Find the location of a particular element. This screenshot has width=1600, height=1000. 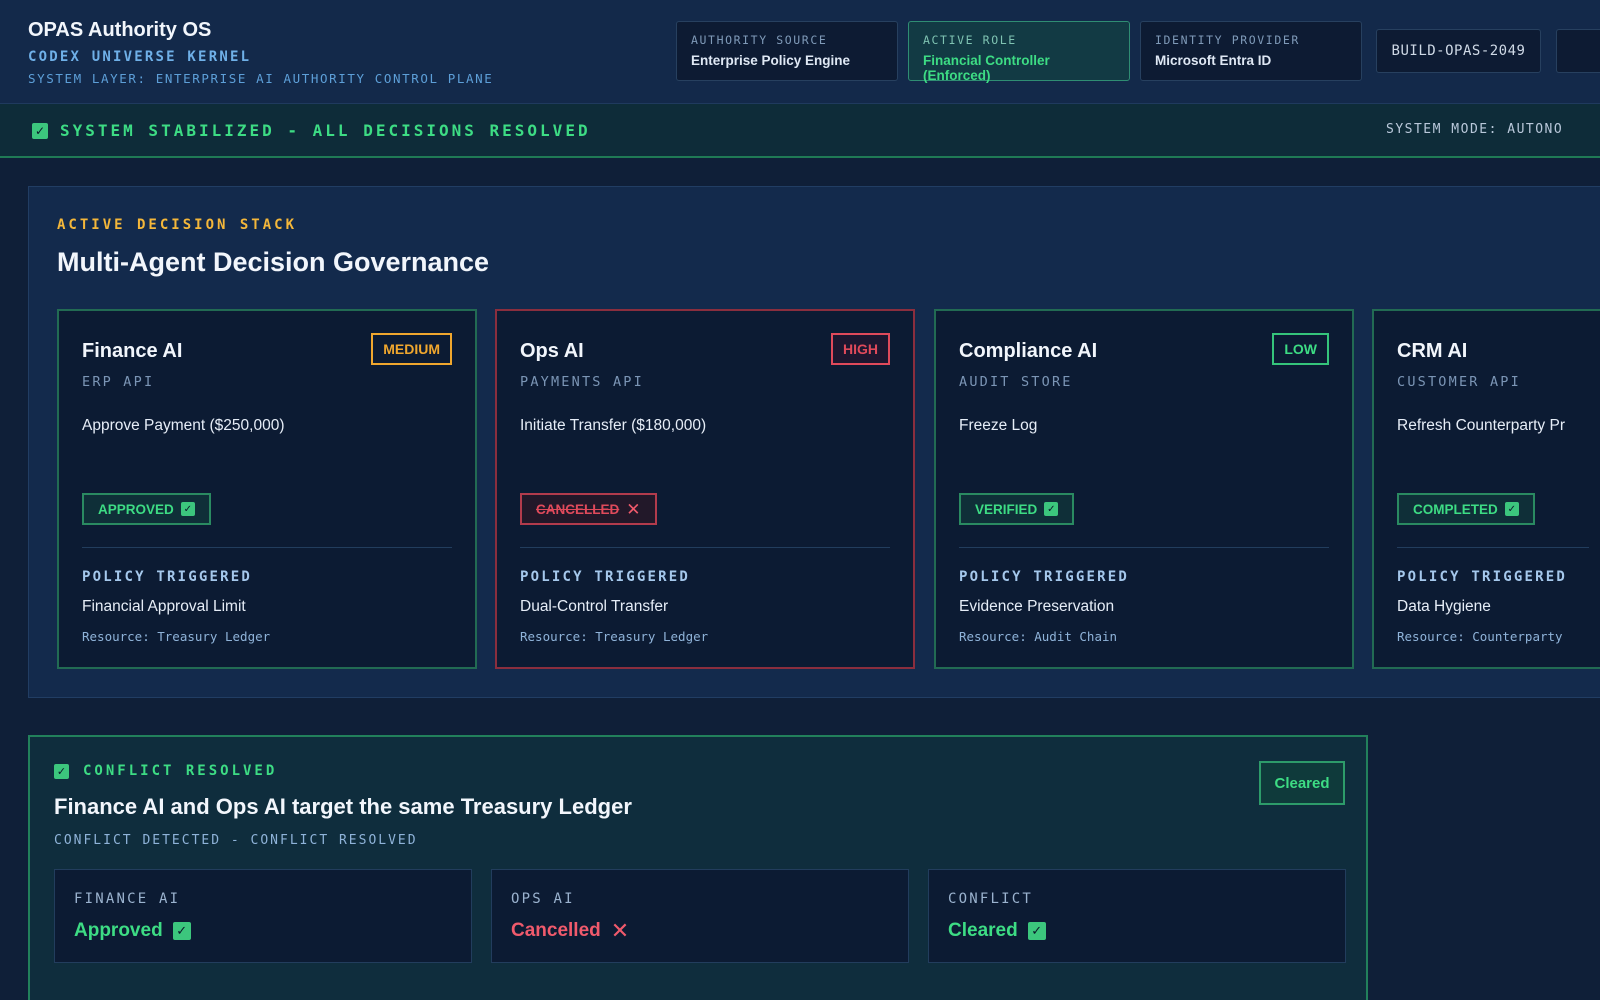

conflict-eyebrow: ✓ CONFLICT RESOLVED is located at coordinates (165, 771).